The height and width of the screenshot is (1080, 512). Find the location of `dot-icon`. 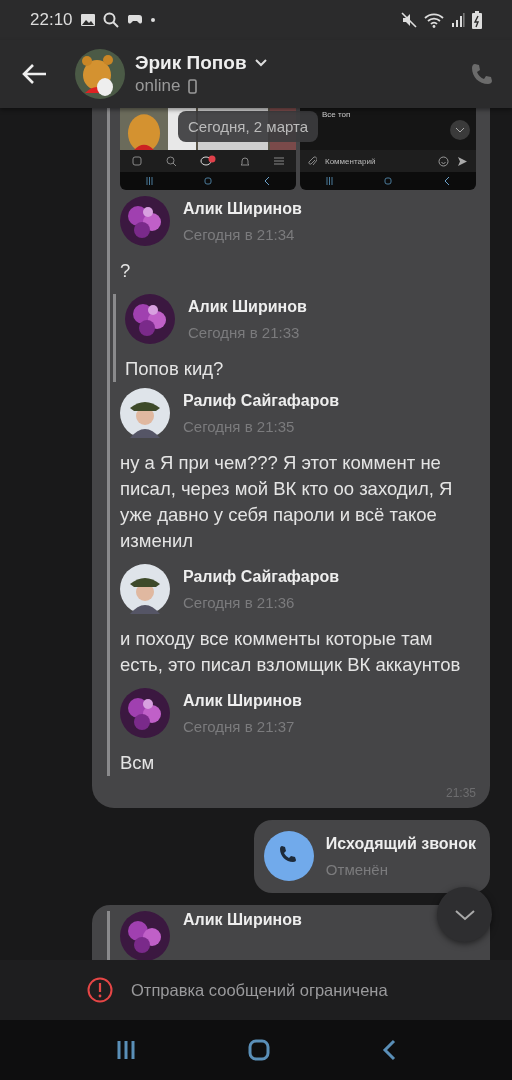

dot-icon is located at coordinates (152, 20).